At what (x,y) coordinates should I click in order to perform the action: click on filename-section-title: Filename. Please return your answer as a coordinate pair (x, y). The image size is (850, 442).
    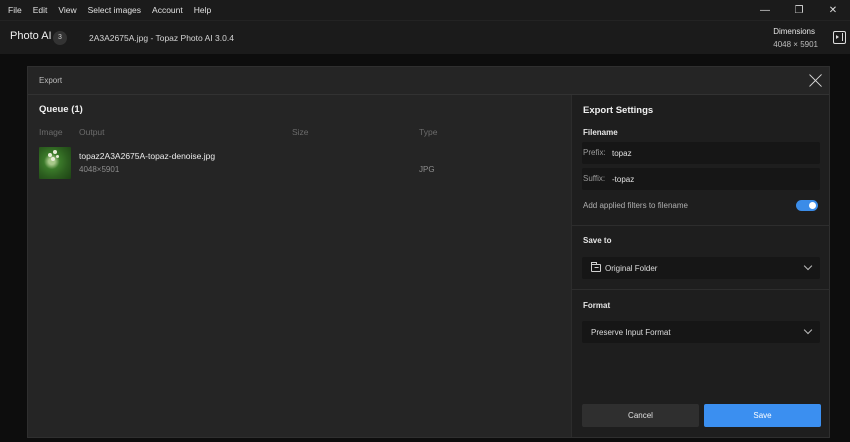
    Looking at the image, I should click on (600, 132).